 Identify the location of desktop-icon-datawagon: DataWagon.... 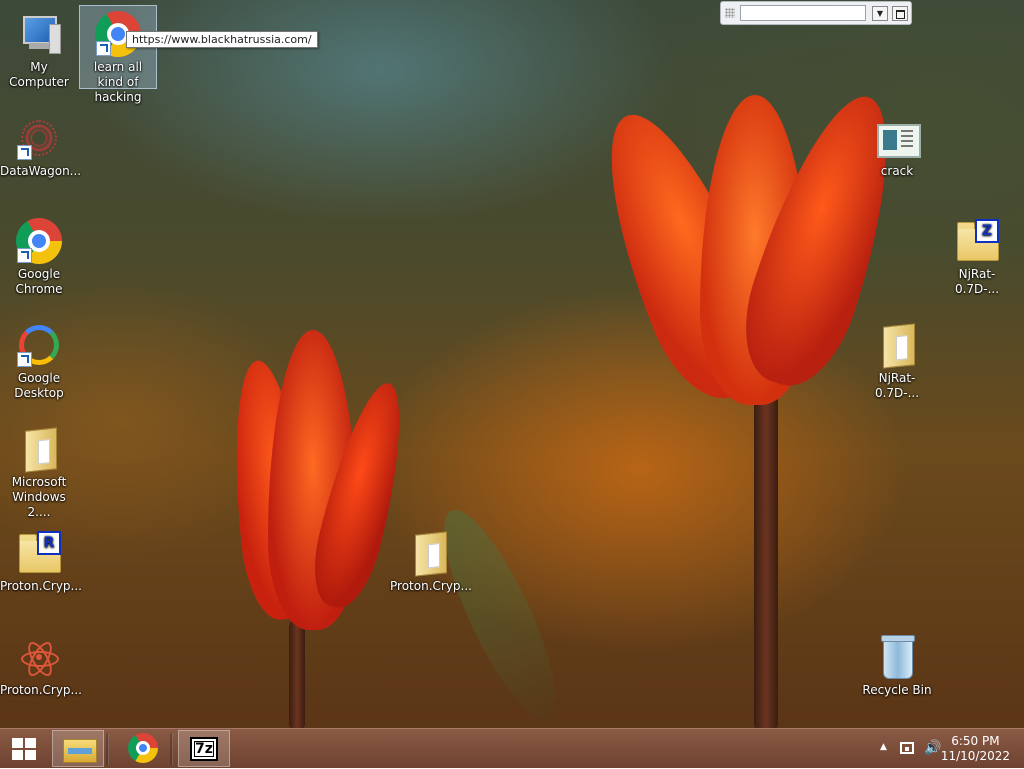
(41, 144).